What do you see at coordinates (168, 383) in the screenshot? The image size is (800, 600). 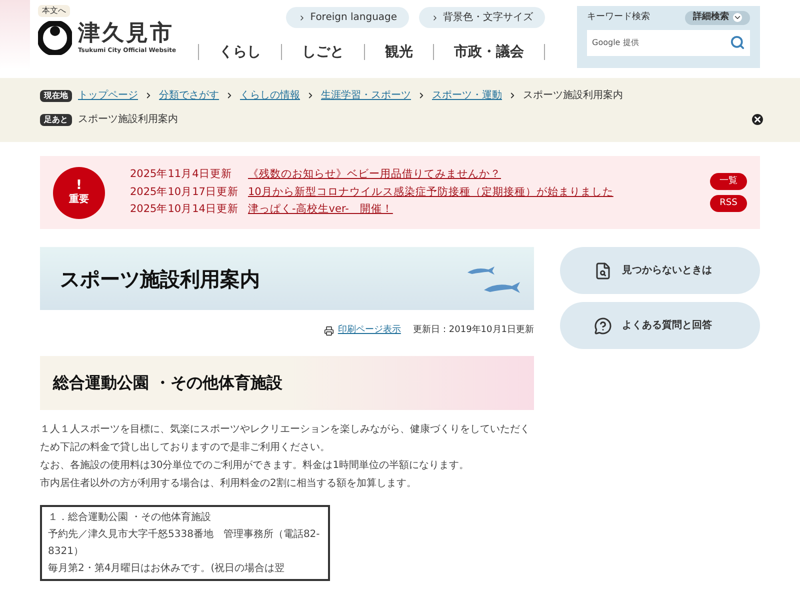 I see `section-heading: 総合運動公園 ・その他体育施設` at bounding box center [168, 383].